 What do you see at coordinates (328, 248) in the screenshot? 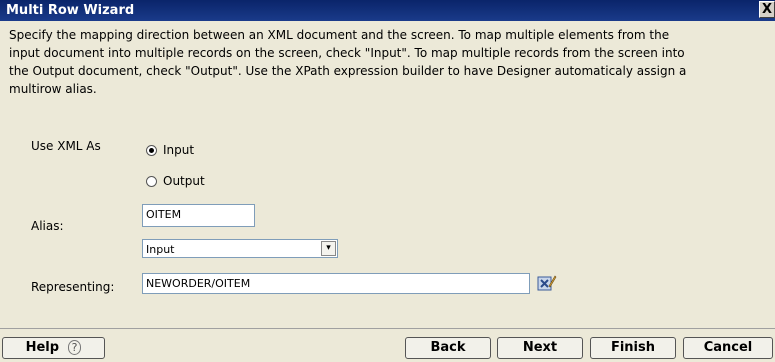
I see `chevron-down-icon: ▾` at bounding box center [328, 248].